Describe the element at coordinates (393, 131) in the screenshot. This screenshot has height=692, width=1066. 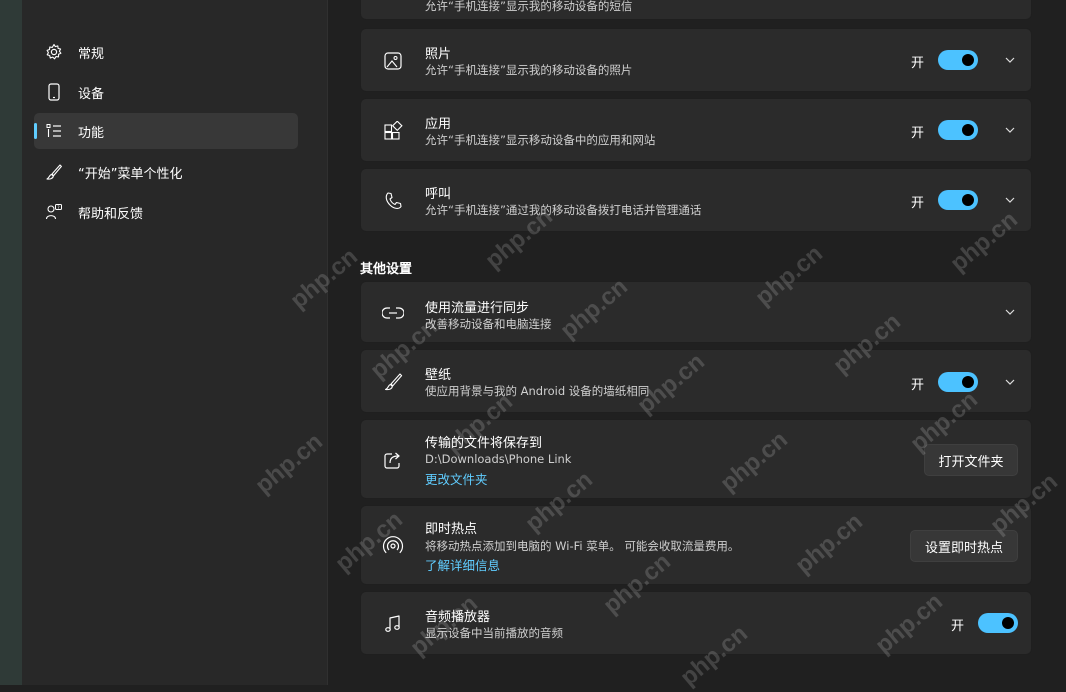
I see `apps-icon` at that location.